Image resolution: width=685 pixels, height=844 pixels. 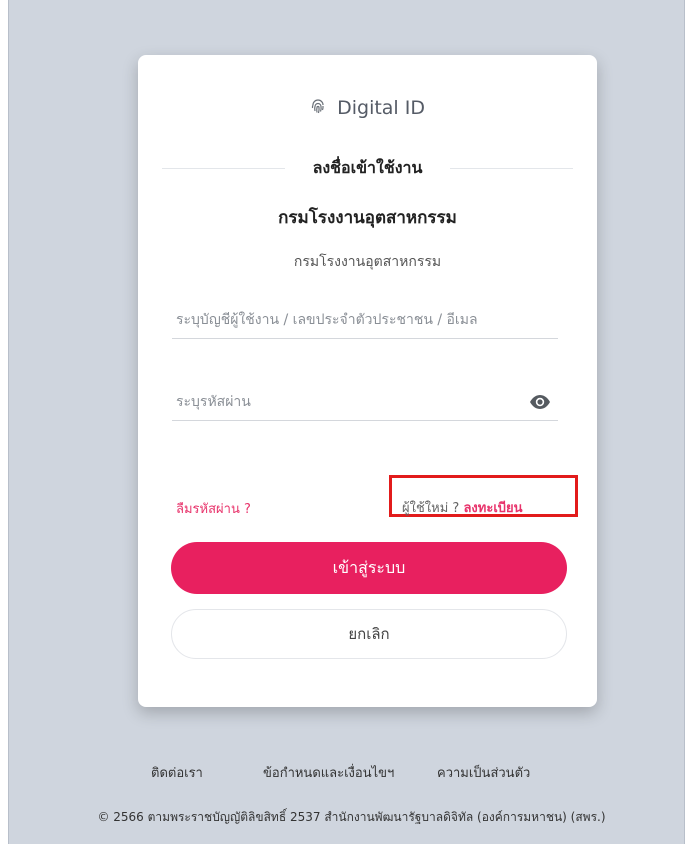 What do you see at coordinates (540, 402) in the screenshot?
I see `eye-icon` at bounding box center [540, 402].